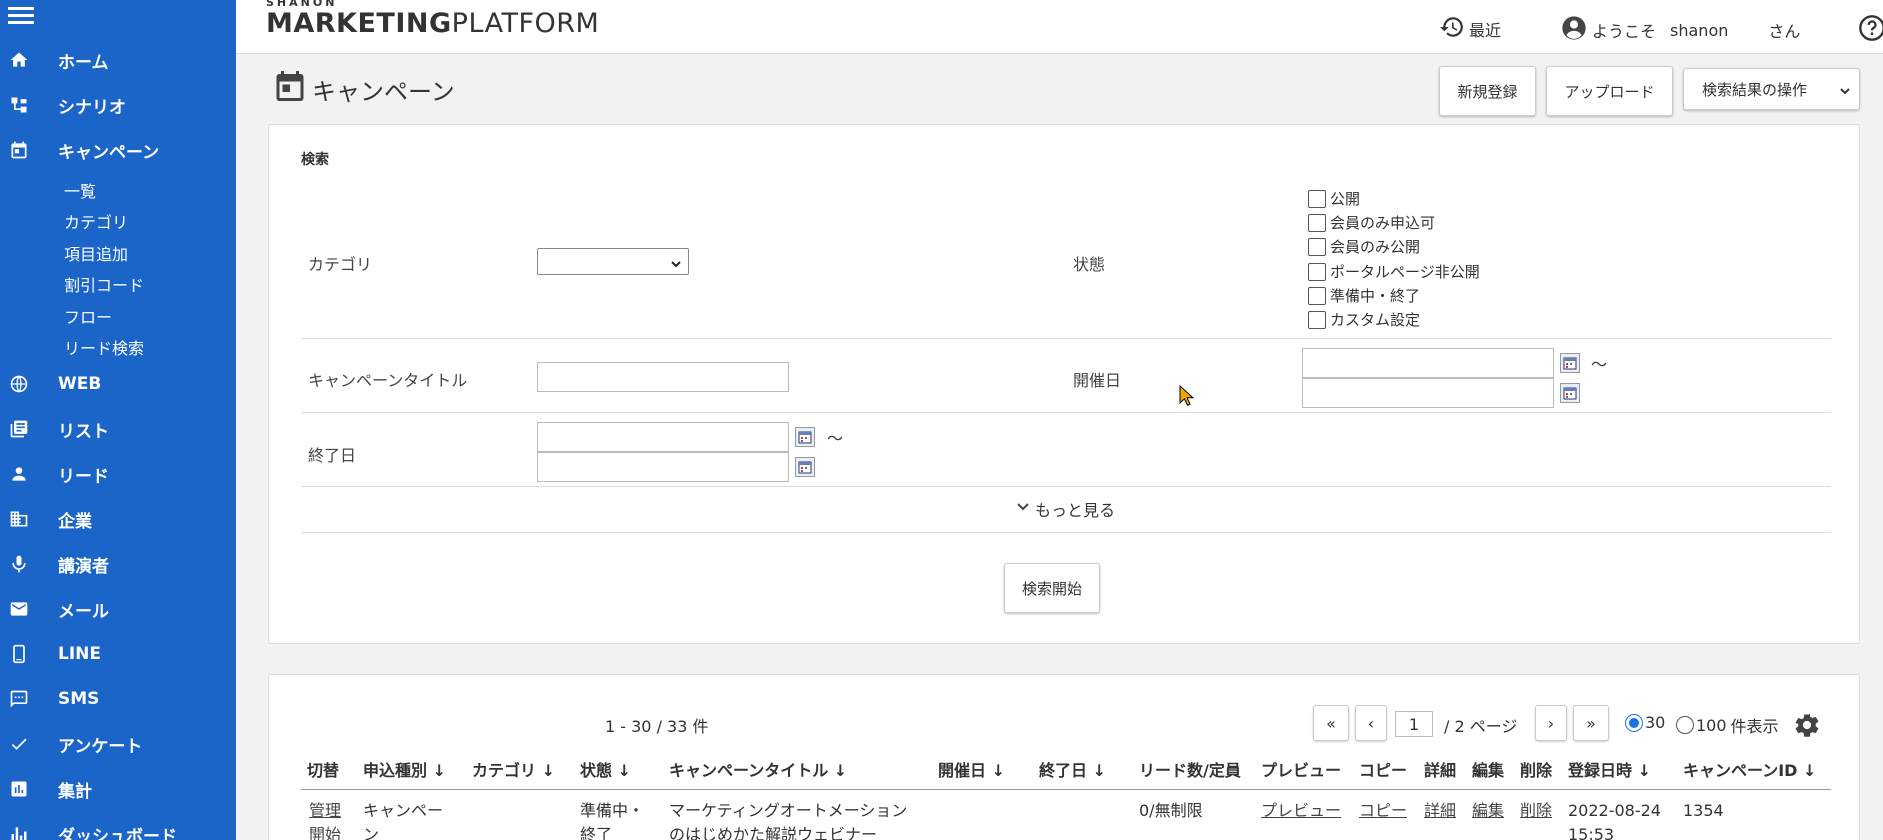 This screenshot has width=1883, height=840. Describe the element at coordinates (1066, 532) in the screenshot. I see `divider` at that location.